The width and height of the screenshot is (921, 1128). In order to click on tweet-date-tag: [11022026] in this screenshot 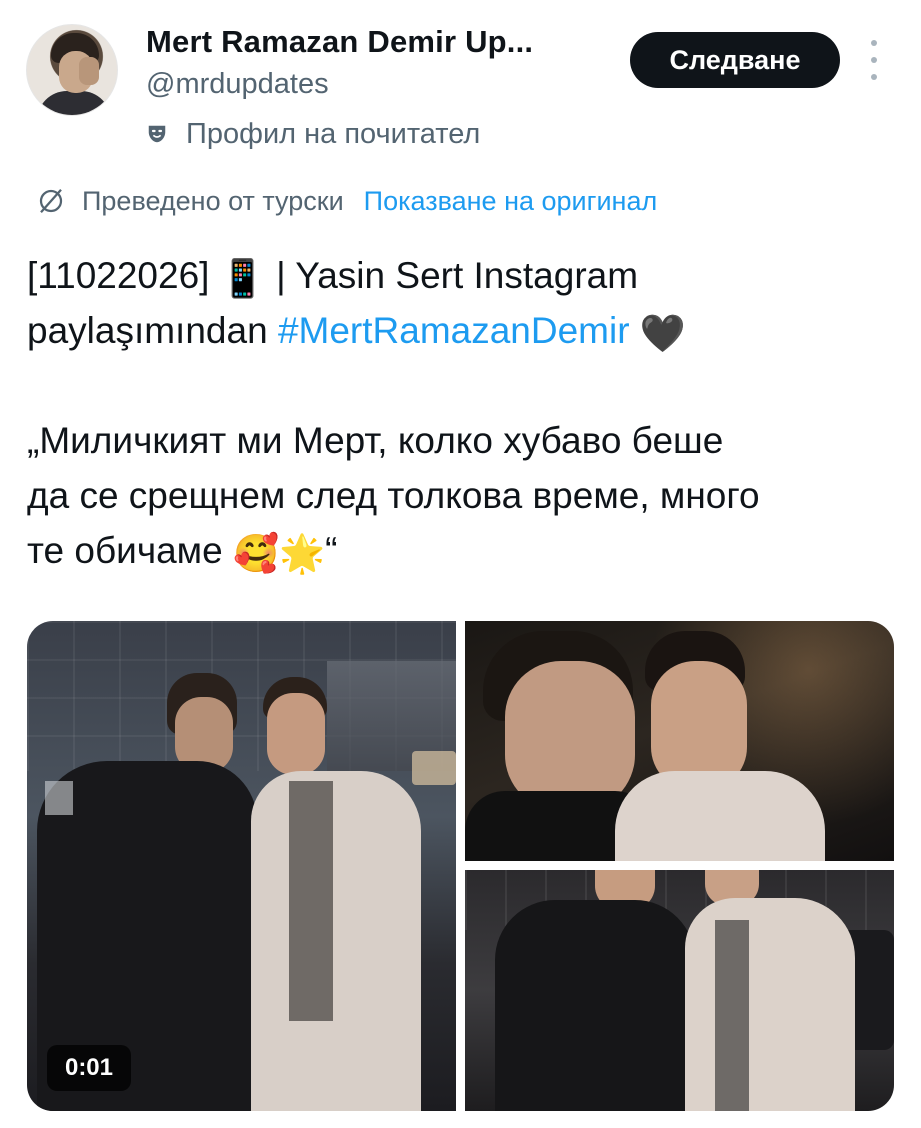, I will do `click(123, 275)`.